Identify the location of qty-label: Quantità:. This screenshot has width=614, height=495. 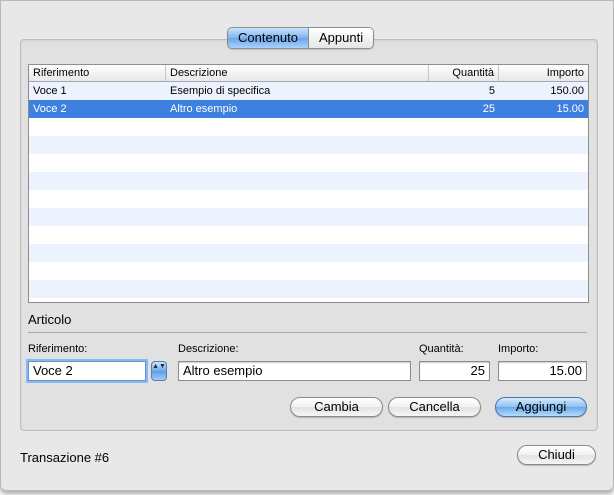
(441, 349).